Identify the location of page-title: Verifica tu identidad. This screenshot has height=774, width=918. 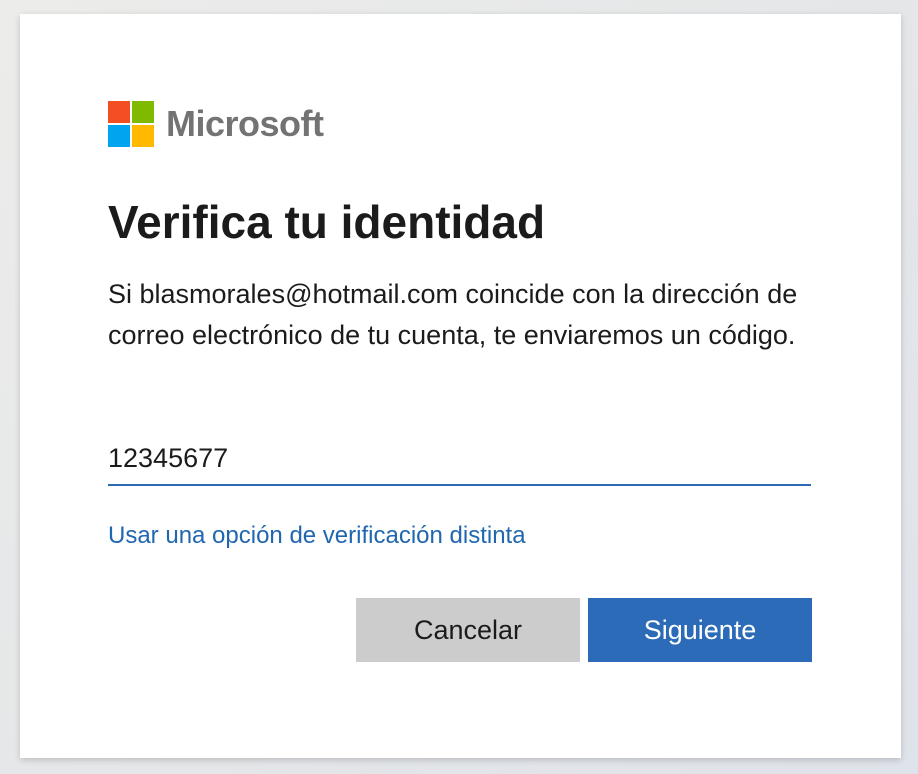
(327, 222).